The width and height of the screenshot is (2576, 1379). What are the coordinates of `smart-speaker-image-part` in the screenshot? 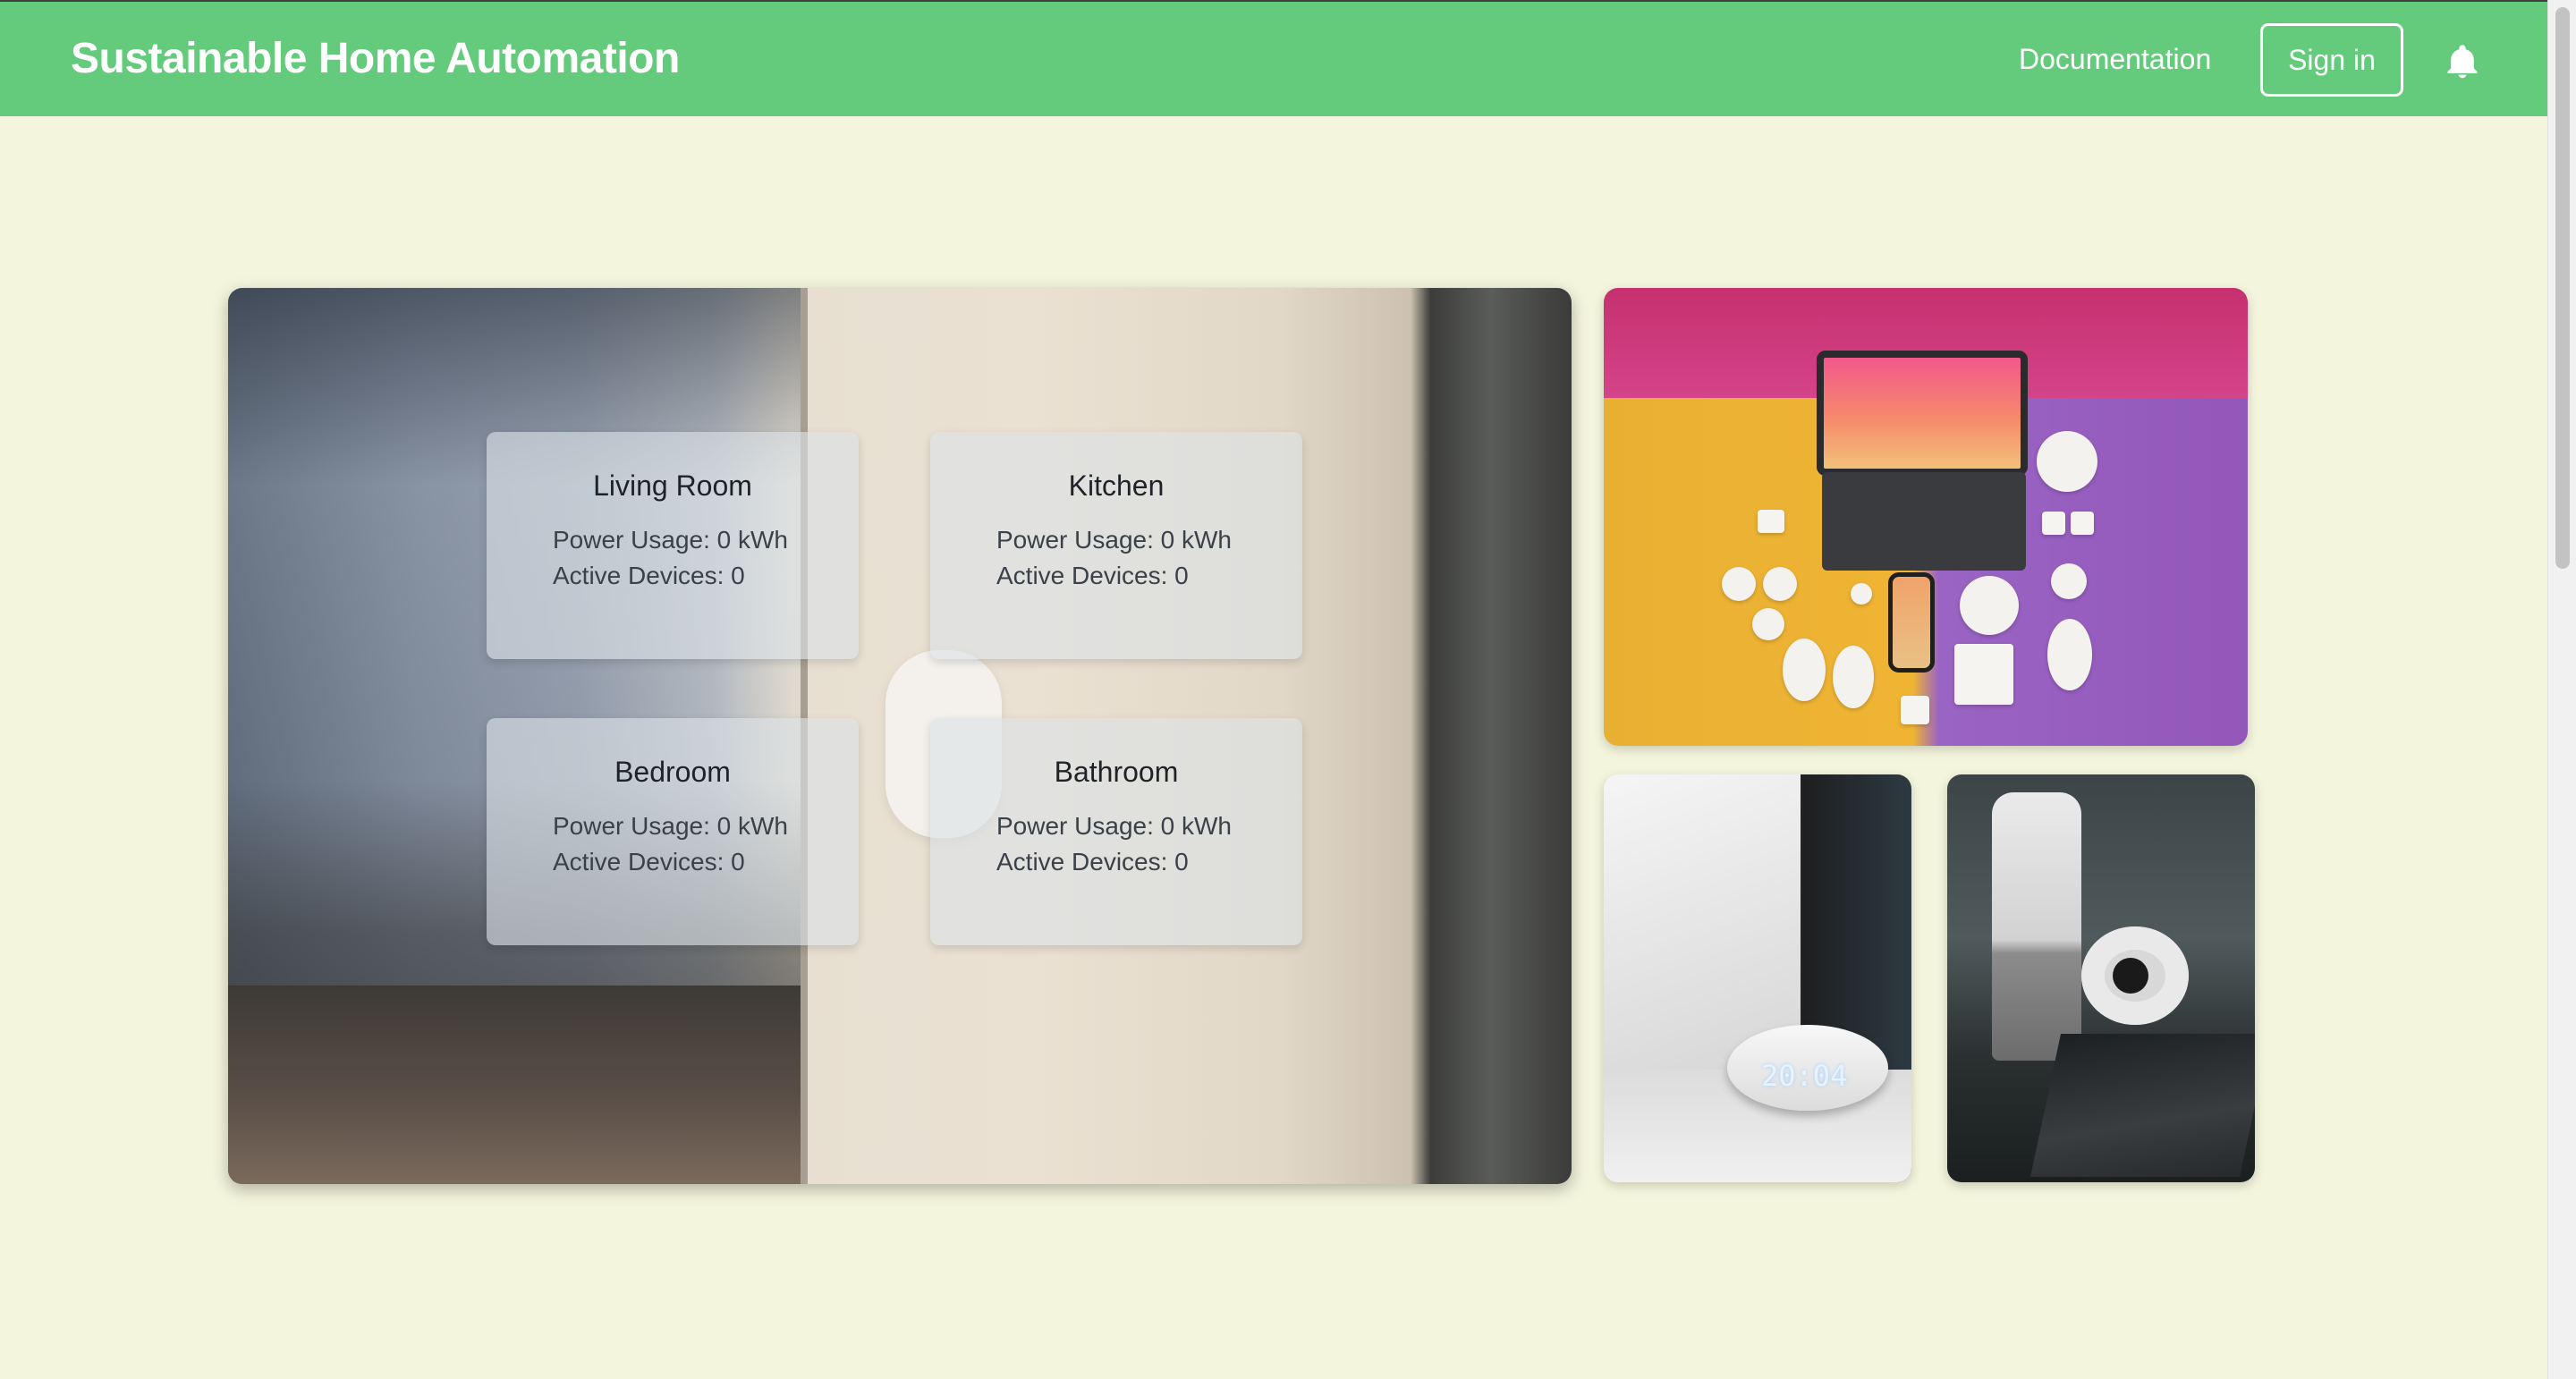 It's located at (2036, 926).